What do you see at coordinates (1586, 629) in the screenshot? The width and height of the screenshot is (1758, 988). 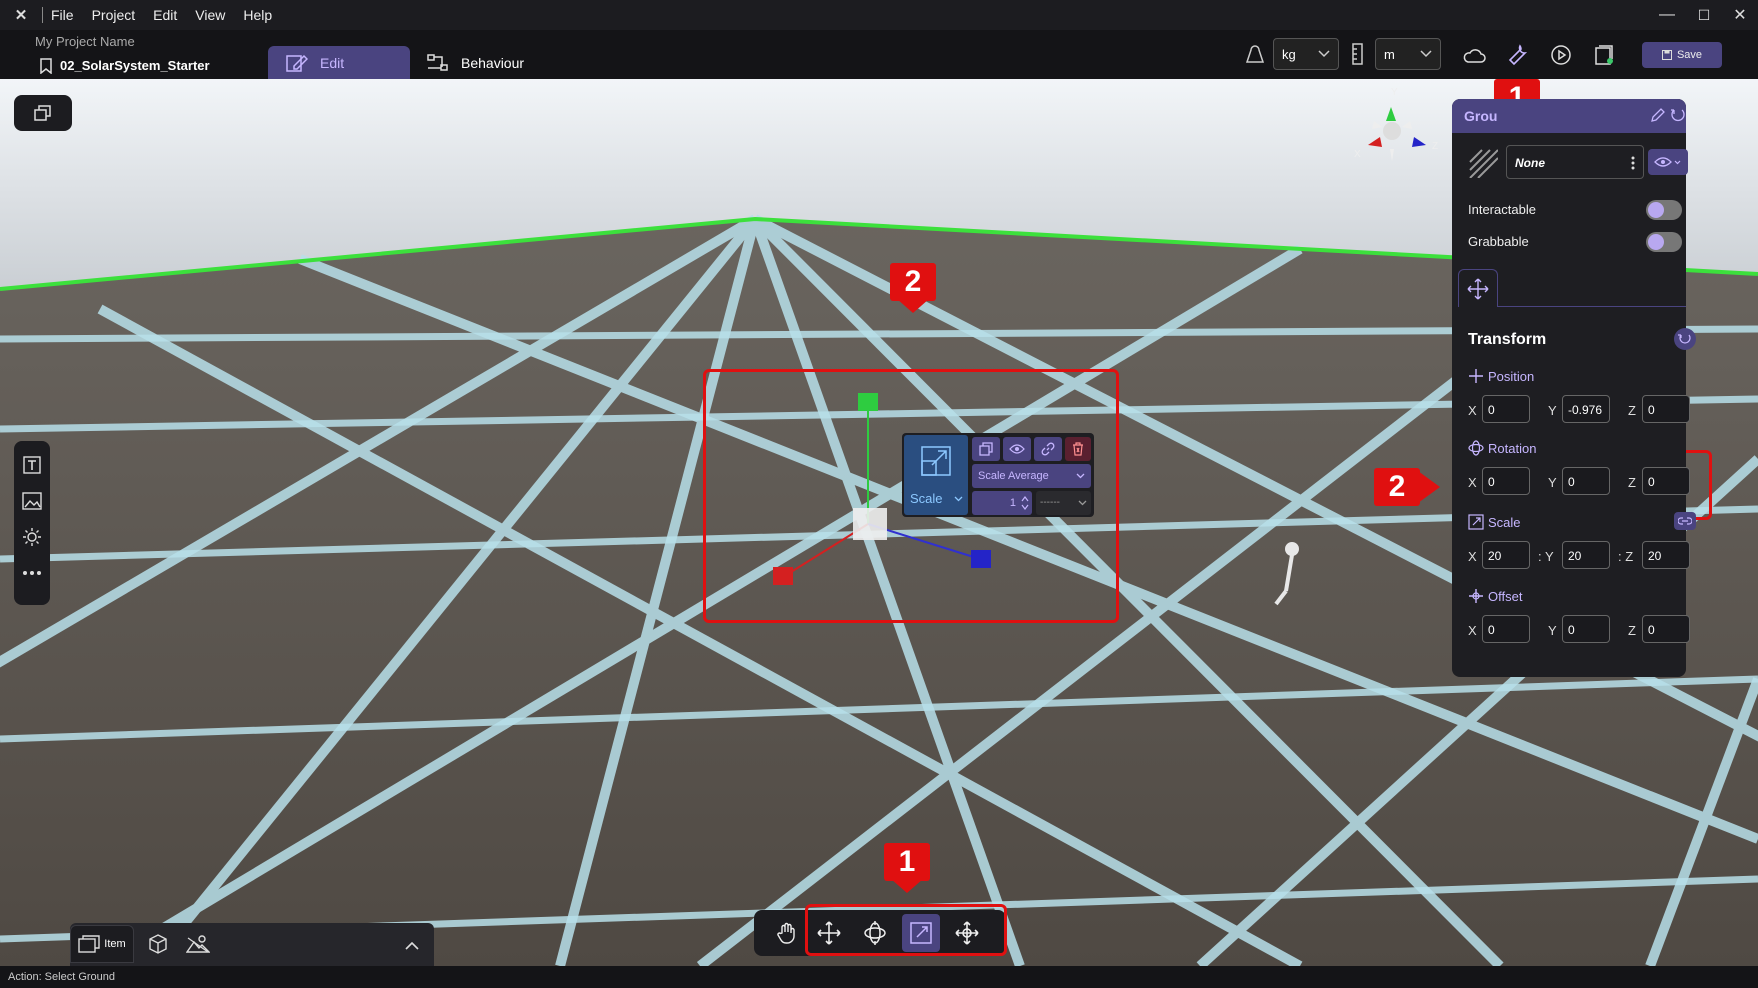 I see `offset-y-field: 0` at bounding box center [1586, 629].